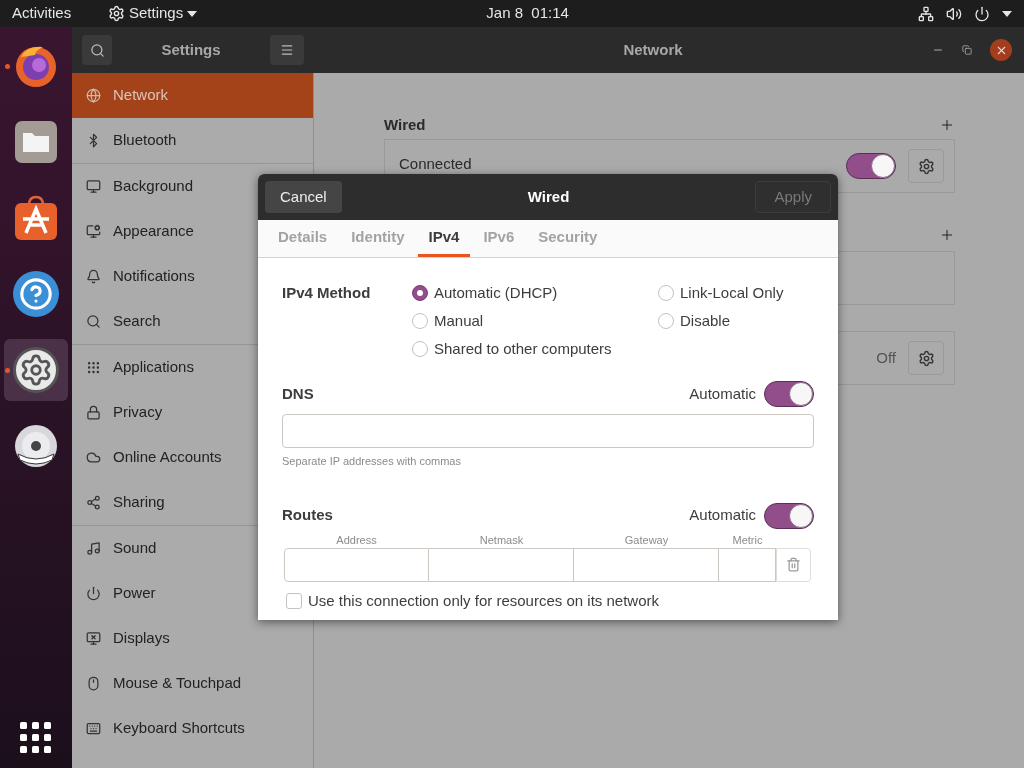 The height and width of the screenshot is (768, 1024). I want to click on menu-button, so click(287, 50).